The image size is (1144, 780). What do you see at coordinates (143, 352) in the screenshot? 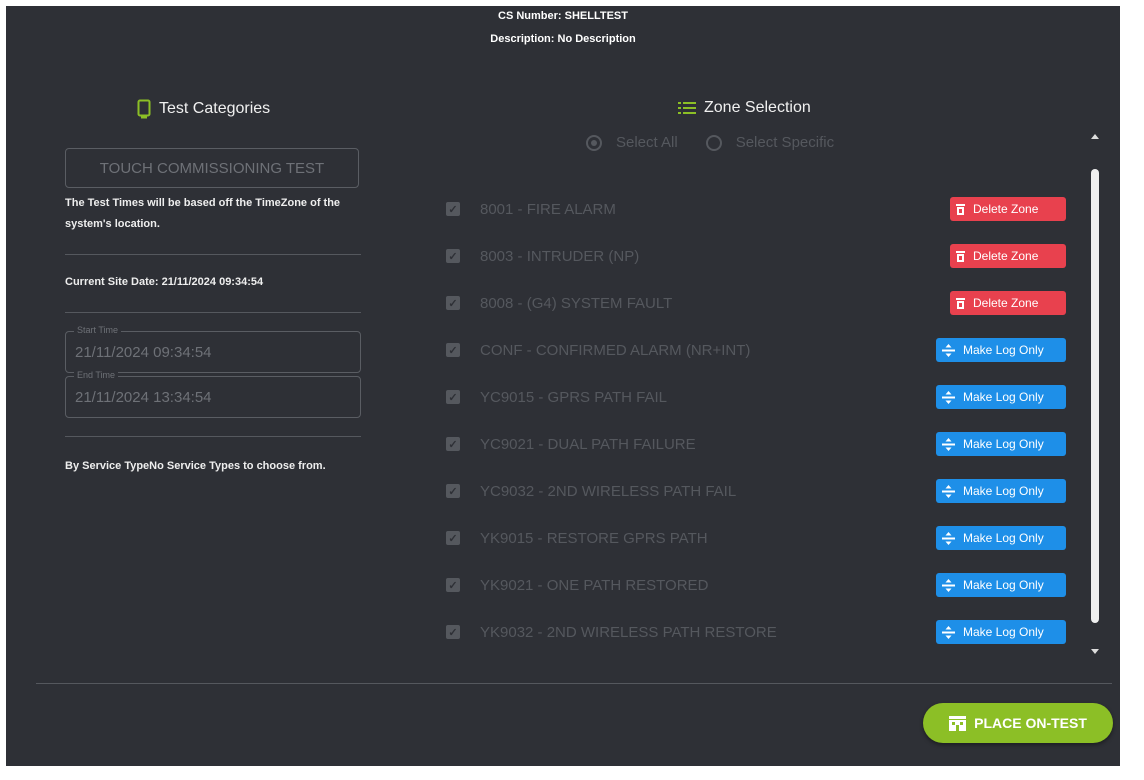
I see `start-time-value: 21/11/2024 09:34:54` at bounding box center [143, 352].